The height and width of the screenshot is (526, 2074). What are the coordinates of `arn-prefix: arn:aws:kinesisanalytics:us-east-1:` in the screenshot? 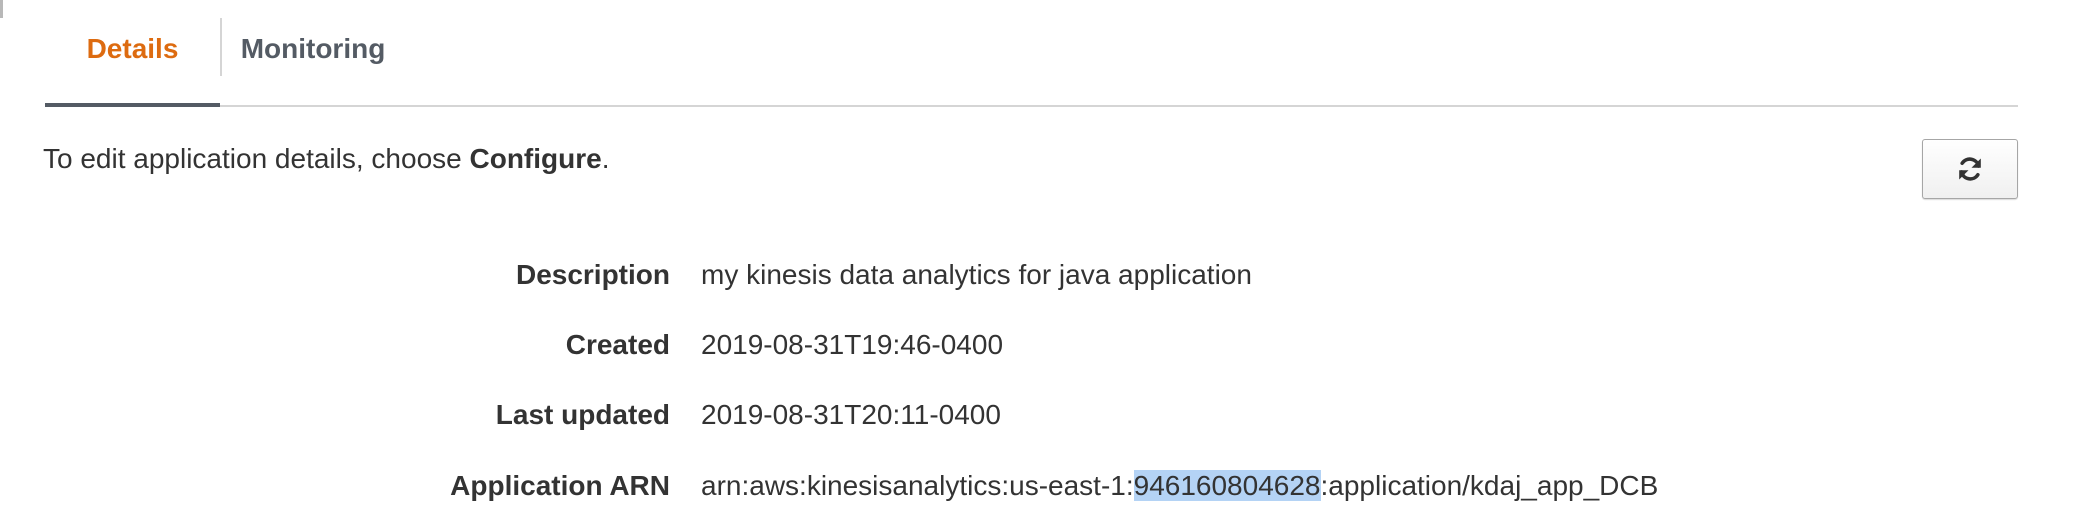 It's located at (917, 485).